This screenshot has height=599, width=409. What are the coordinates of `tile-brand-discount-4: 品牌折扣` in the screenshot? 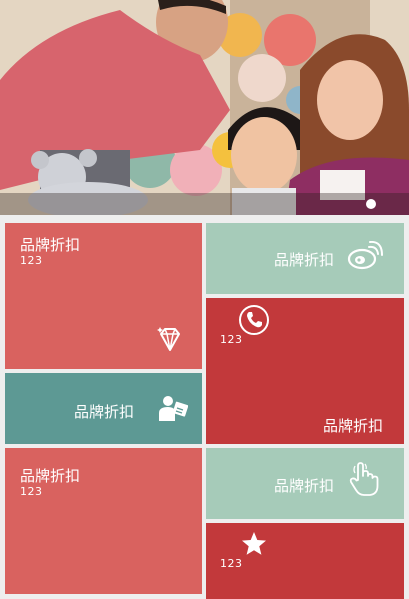 It's located at (103, 408).